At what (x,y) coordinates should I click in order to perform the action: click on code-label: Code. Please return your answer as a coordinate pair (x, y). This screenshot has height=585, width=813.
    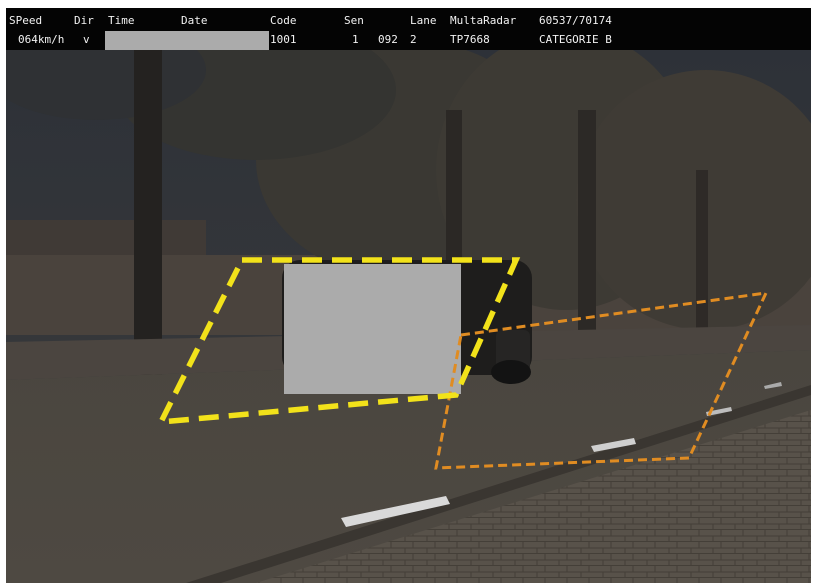
    Looking at the image, I should click on (283, 20).